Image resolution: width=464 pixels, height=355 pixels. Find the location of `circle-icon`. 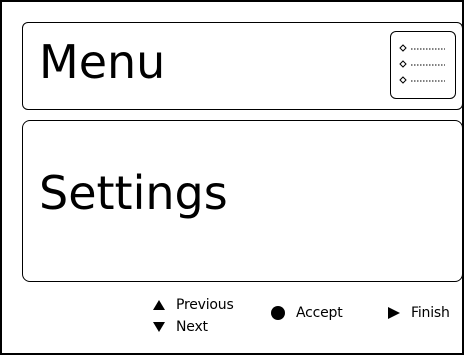

circle-icon is located at coordinates (278, 313).